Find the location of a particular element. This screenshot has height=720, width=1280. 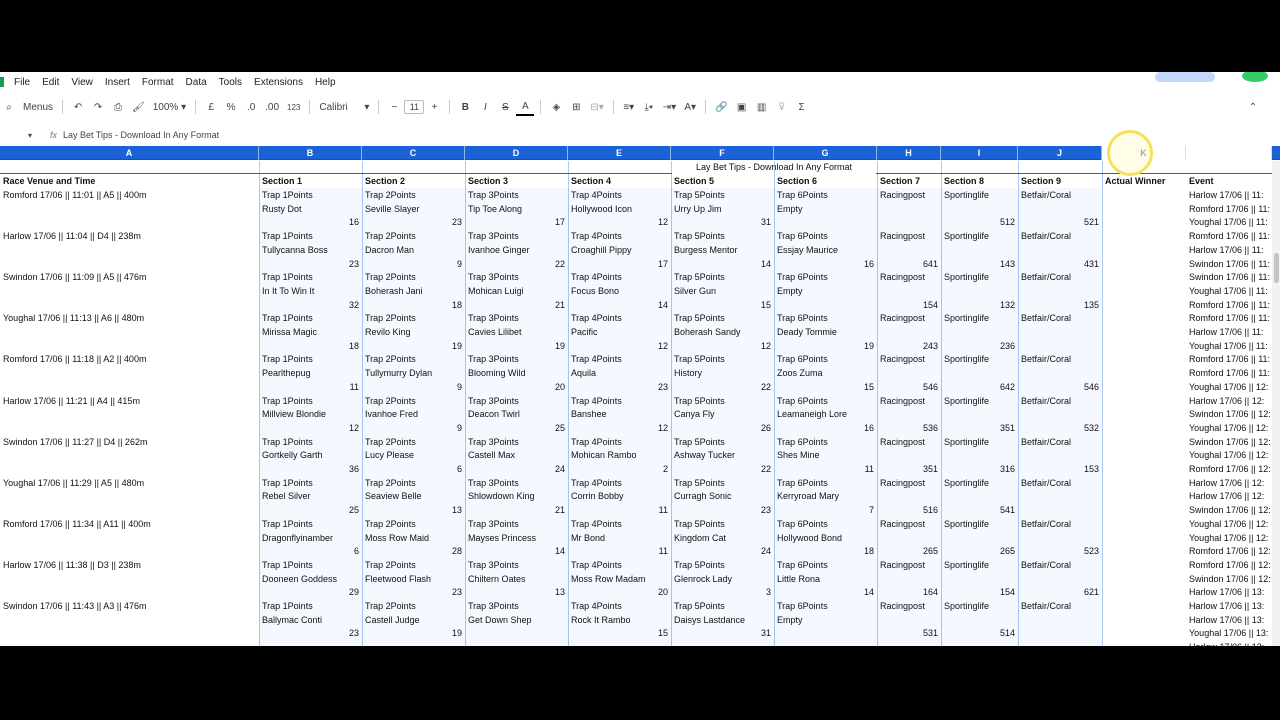

race-venue-cell: Romford 17/06 || 11:18 || A2 || 400m is located at coordinates (129, 359).